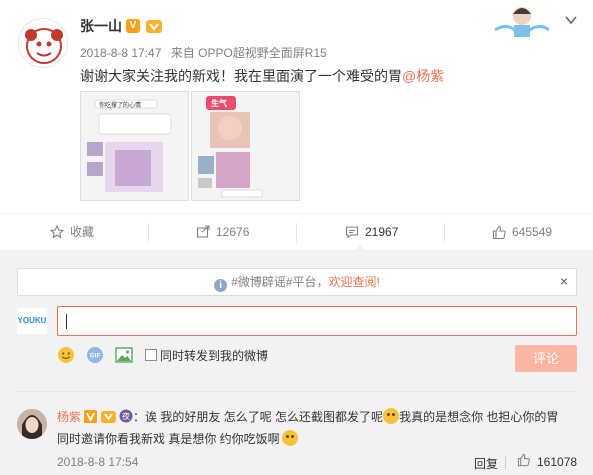 This screenshot has height=475, width=593. What do you see at coordinates (219, 103) in the screenshot?
I see `post-image-2-caption: 生气` at bounding box center [219, 103].